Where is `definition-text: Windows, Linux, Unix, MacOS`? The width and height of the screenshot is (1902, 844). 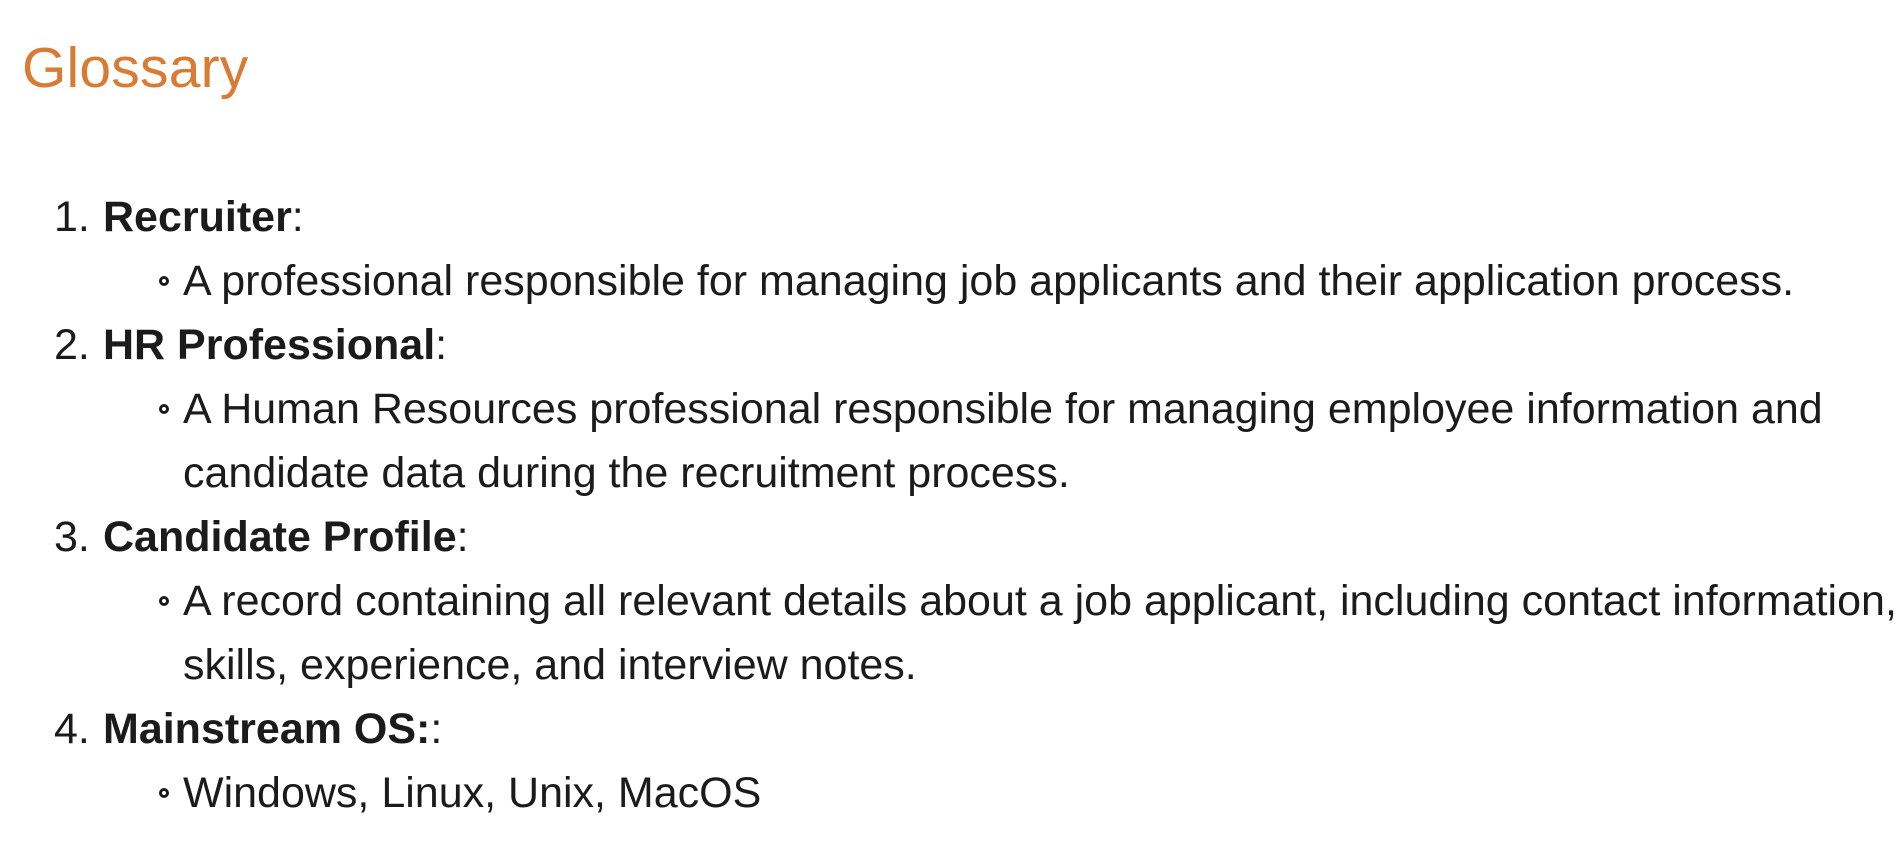
definition-text: Windows, Linux, Unix, MacOS is located at coordinates (472, 793).